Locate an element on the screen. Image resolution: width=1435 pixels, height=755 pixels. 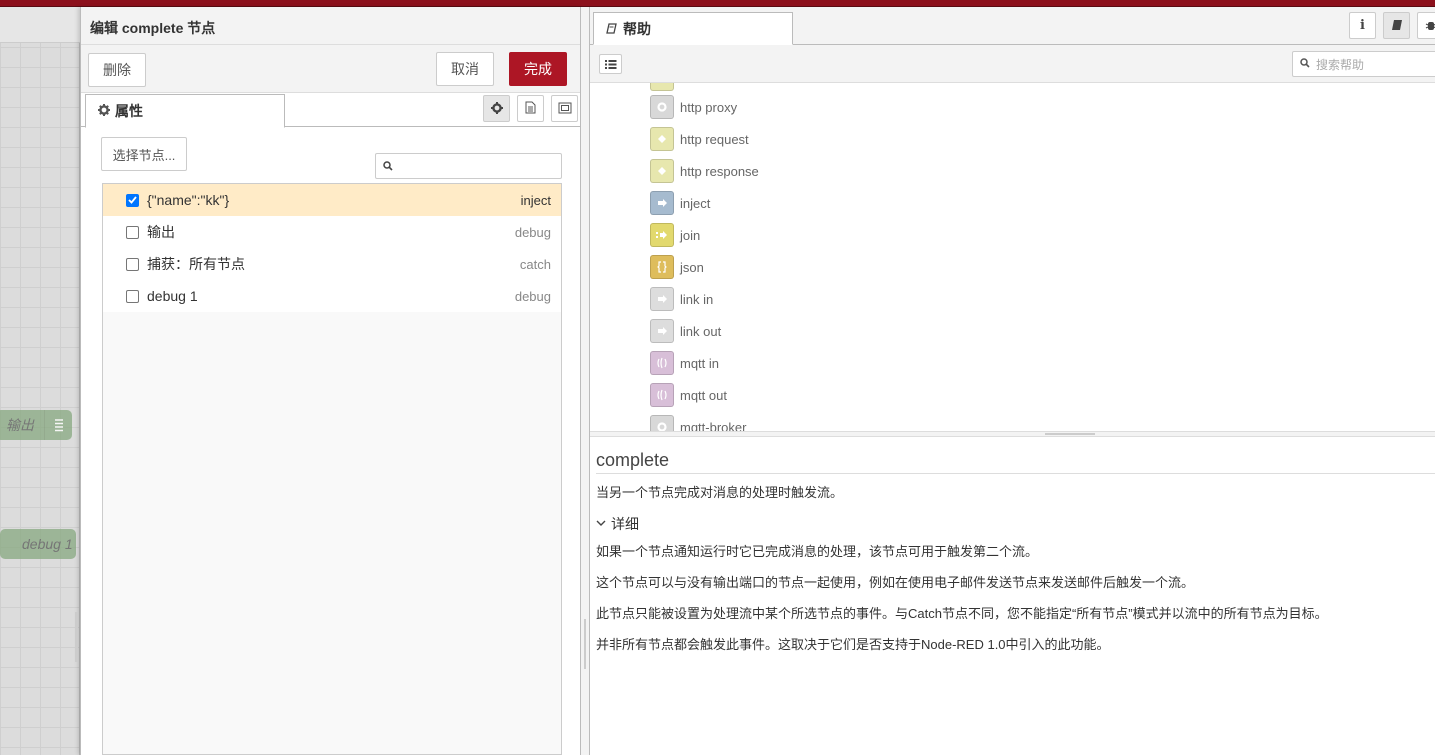
tray-resize-handle is located at coordinates (76, 637).